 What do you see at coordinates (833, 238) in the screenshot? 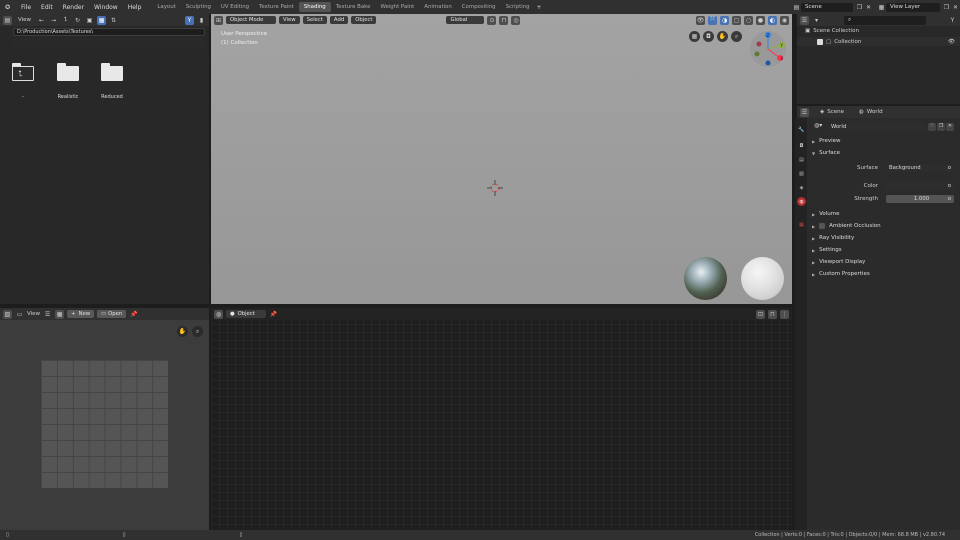
I see `section-ray-visibility: ▶ Ray Visibility` at bounding box center [833, 238].